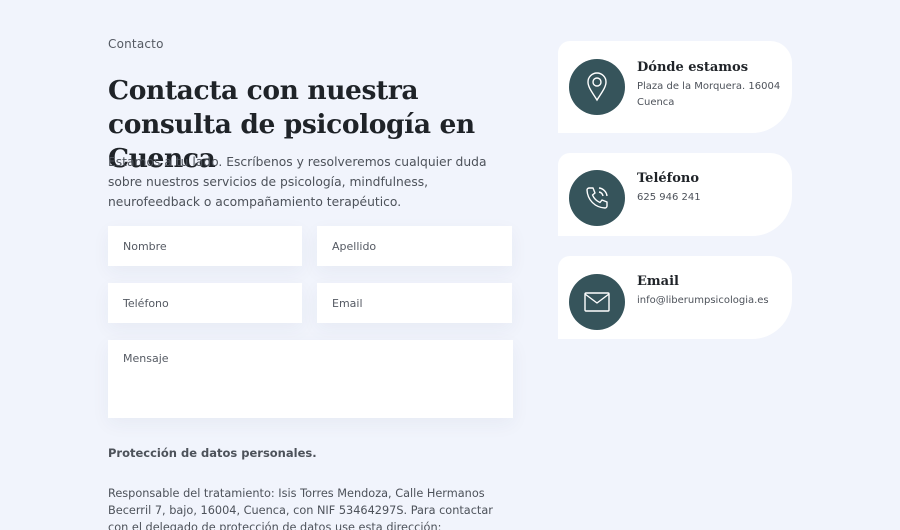  What do you see at coordinates (354, 246) in the screenshot?
I see `lastname-placeholder: Apellido` at bounding box center [354, 246].